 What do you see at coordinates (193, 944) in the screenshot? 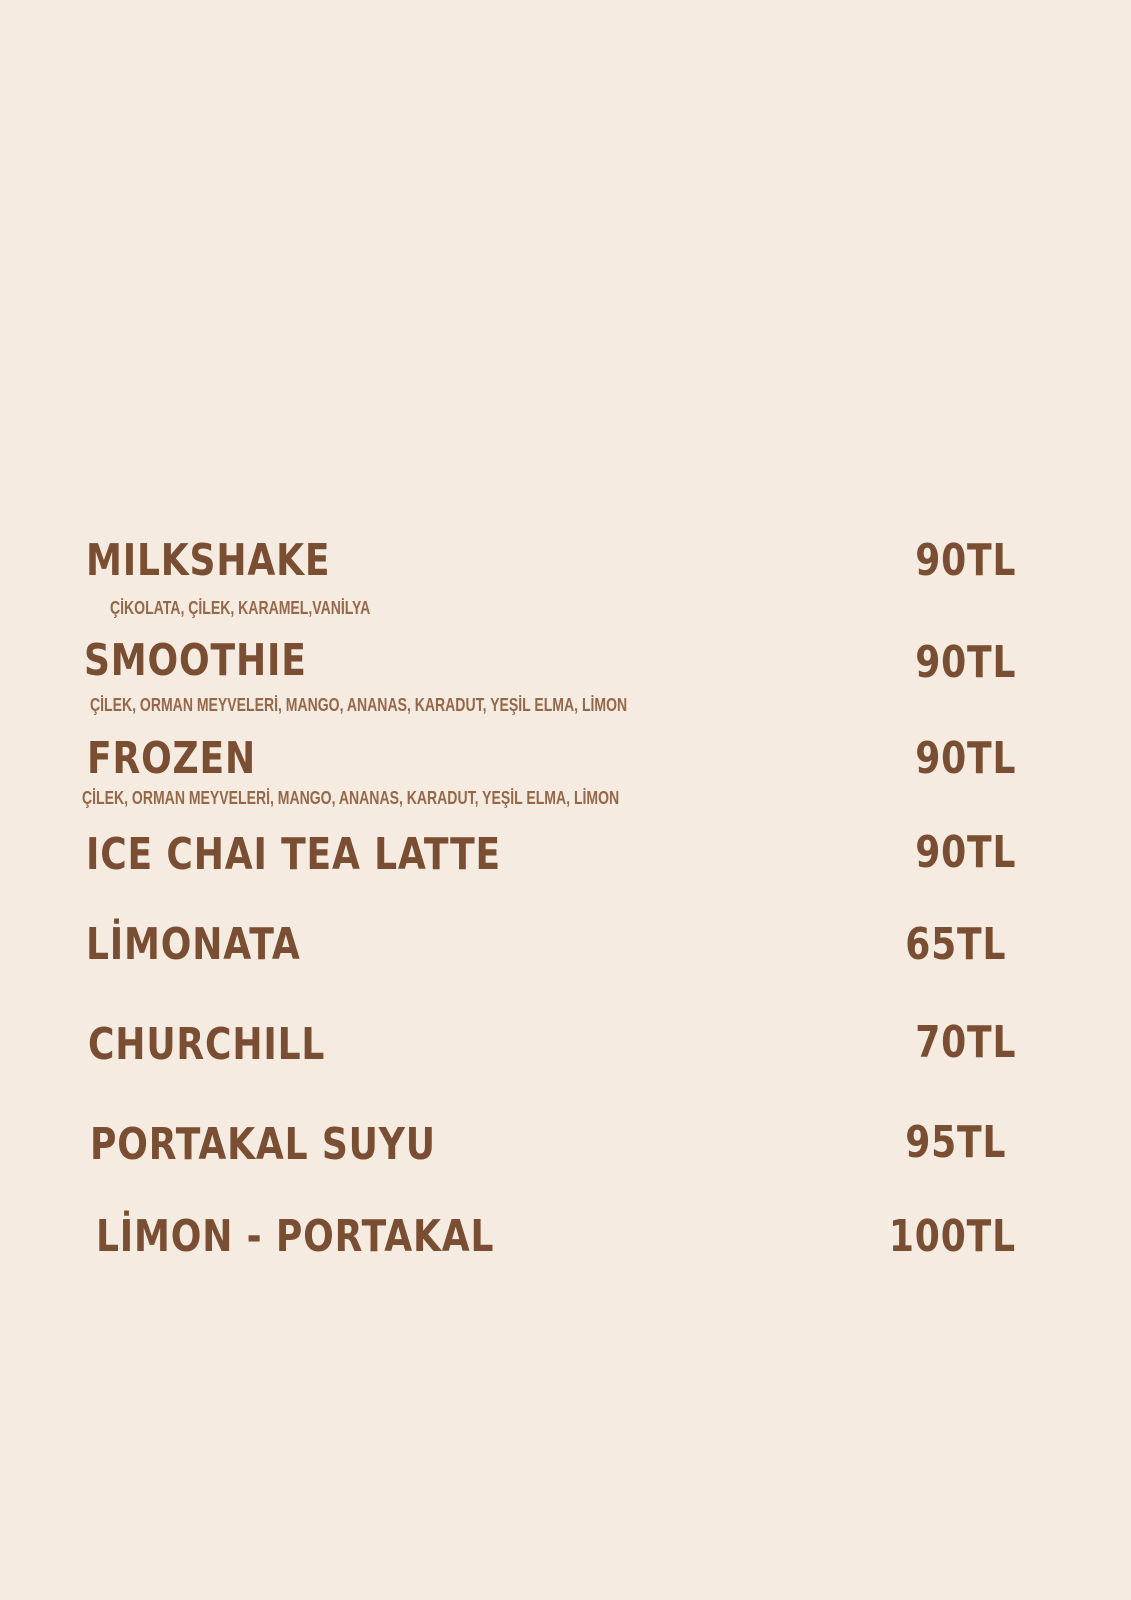
I see `menu-item-name: LİMONATA` at bounding box center [193, 944].